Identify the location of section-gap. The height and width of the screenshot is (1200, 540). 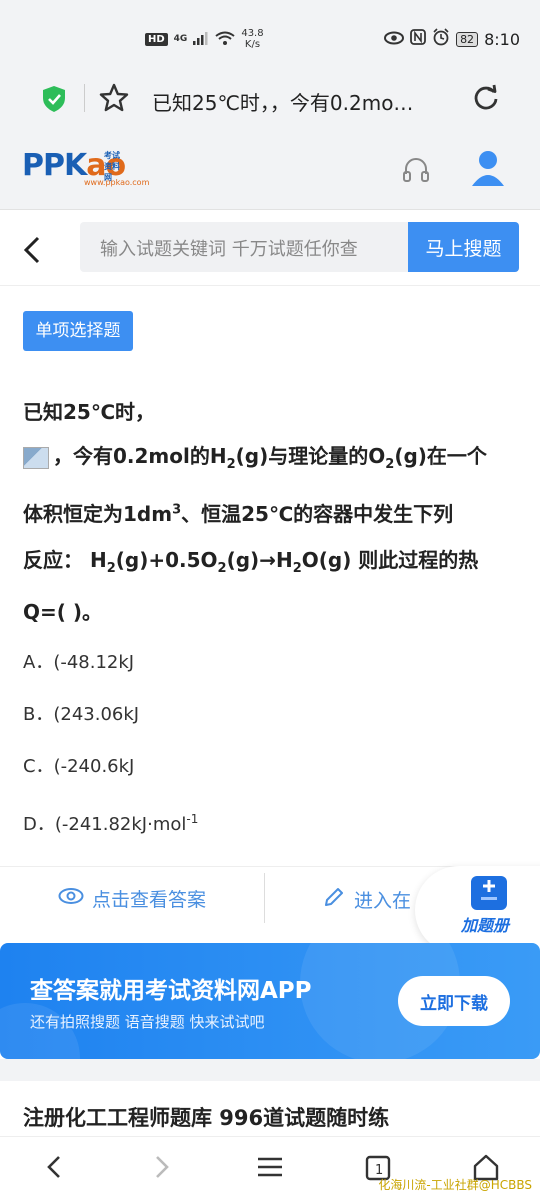
(270, 1070).